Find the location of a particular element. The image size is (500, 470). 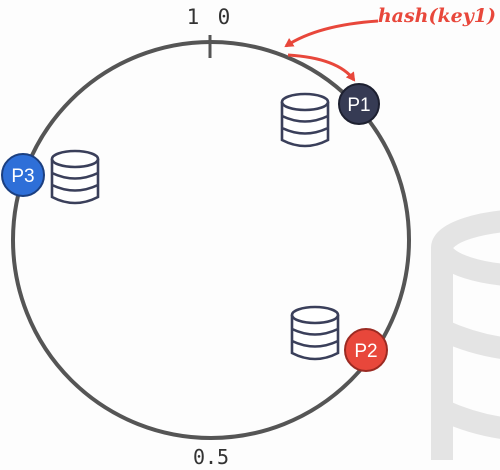

ring-top-label-left: 1 is located at coordinates (193, 17).